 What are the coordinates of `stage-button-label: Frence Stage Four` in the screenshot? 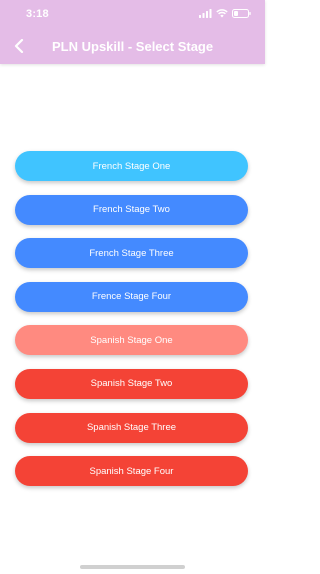 It's located at (131, 297).